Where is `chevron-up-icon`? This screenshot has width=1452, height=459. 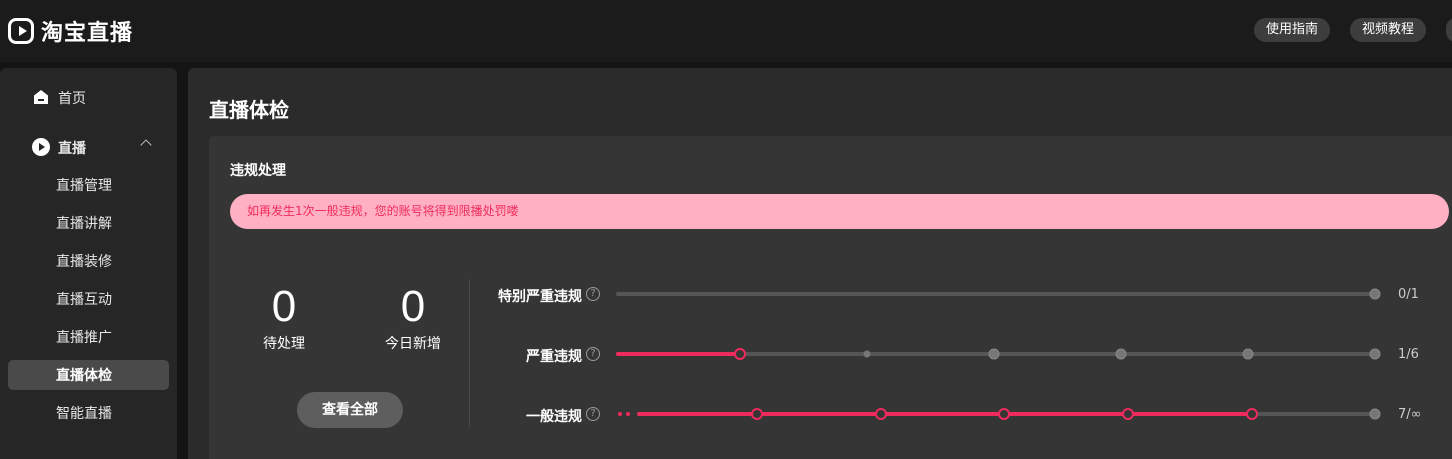
chevron-up-icon is located at coordinates (146, 145).